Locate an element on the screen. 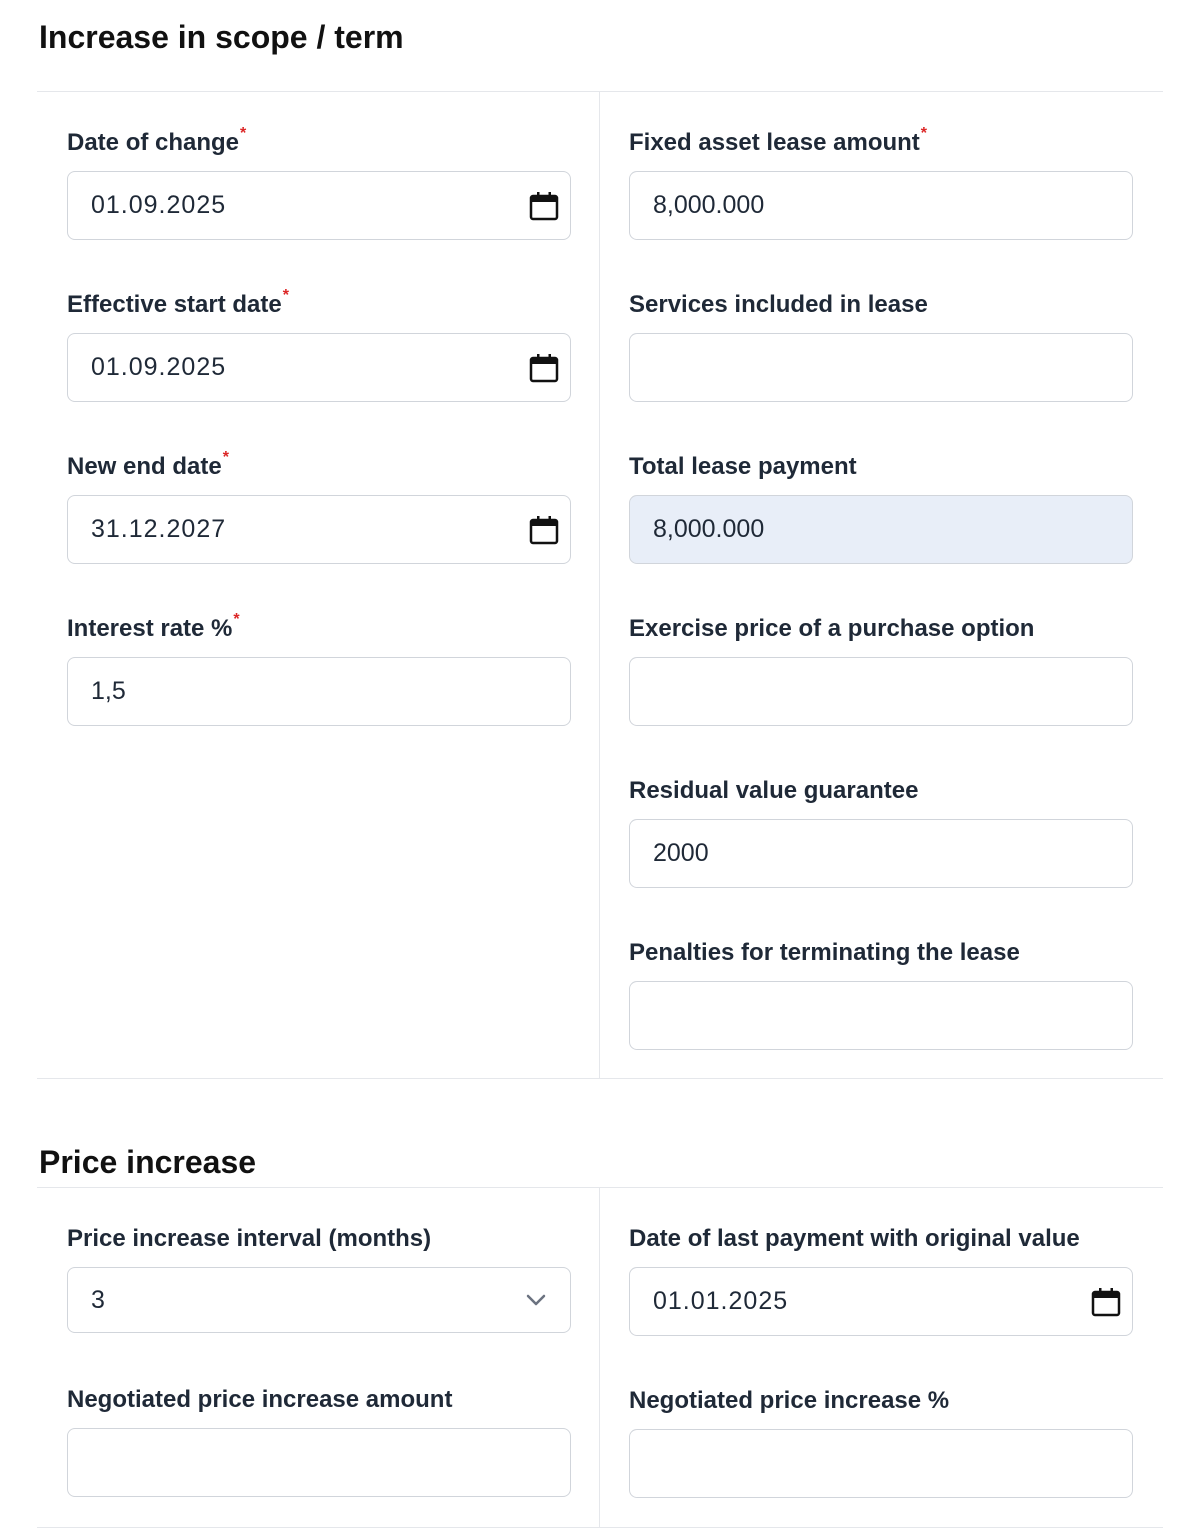 The width and height of the screenshot is (1200, 1536). fixed-asset-lease-amount-value: 8,000.000 is located at coordinates (709, 205).